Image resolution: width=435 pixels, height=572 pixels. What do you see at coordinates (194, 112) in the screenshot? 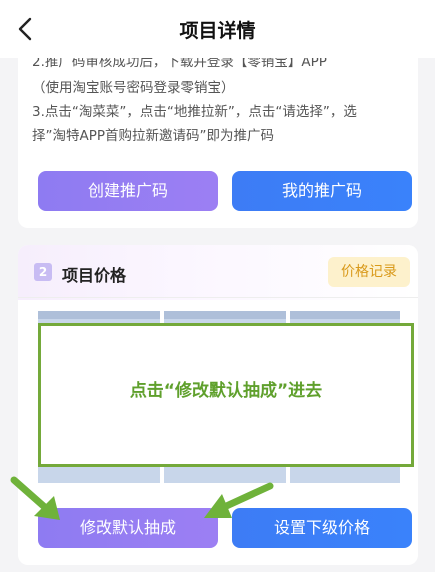
I see `instruction-line: 3.点击“淘菜菜”，点击“地推拉新”，点击“请选择”，选` at bounding box center [194, 112].